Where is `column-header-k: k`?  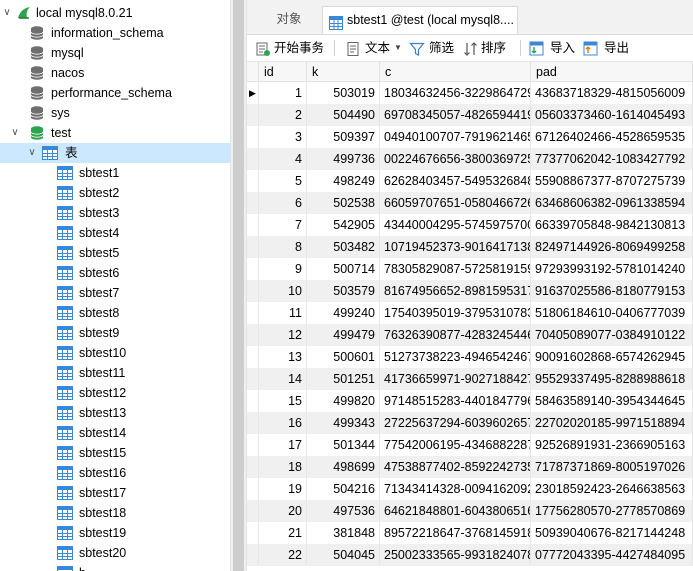 column-header-k: k is located at coordinates (343, 72).